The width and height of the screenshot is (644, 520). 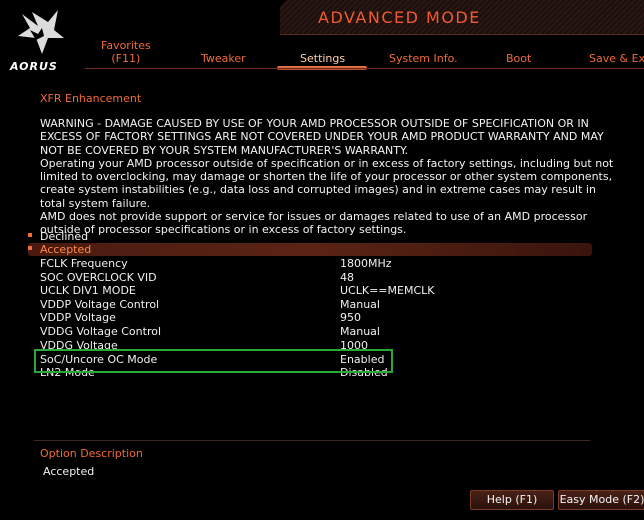 What do you see at coordinates (78, 318) in the screenshot?
I see `setting-name: VDDP Voltage` at bounding box center [78, 318].